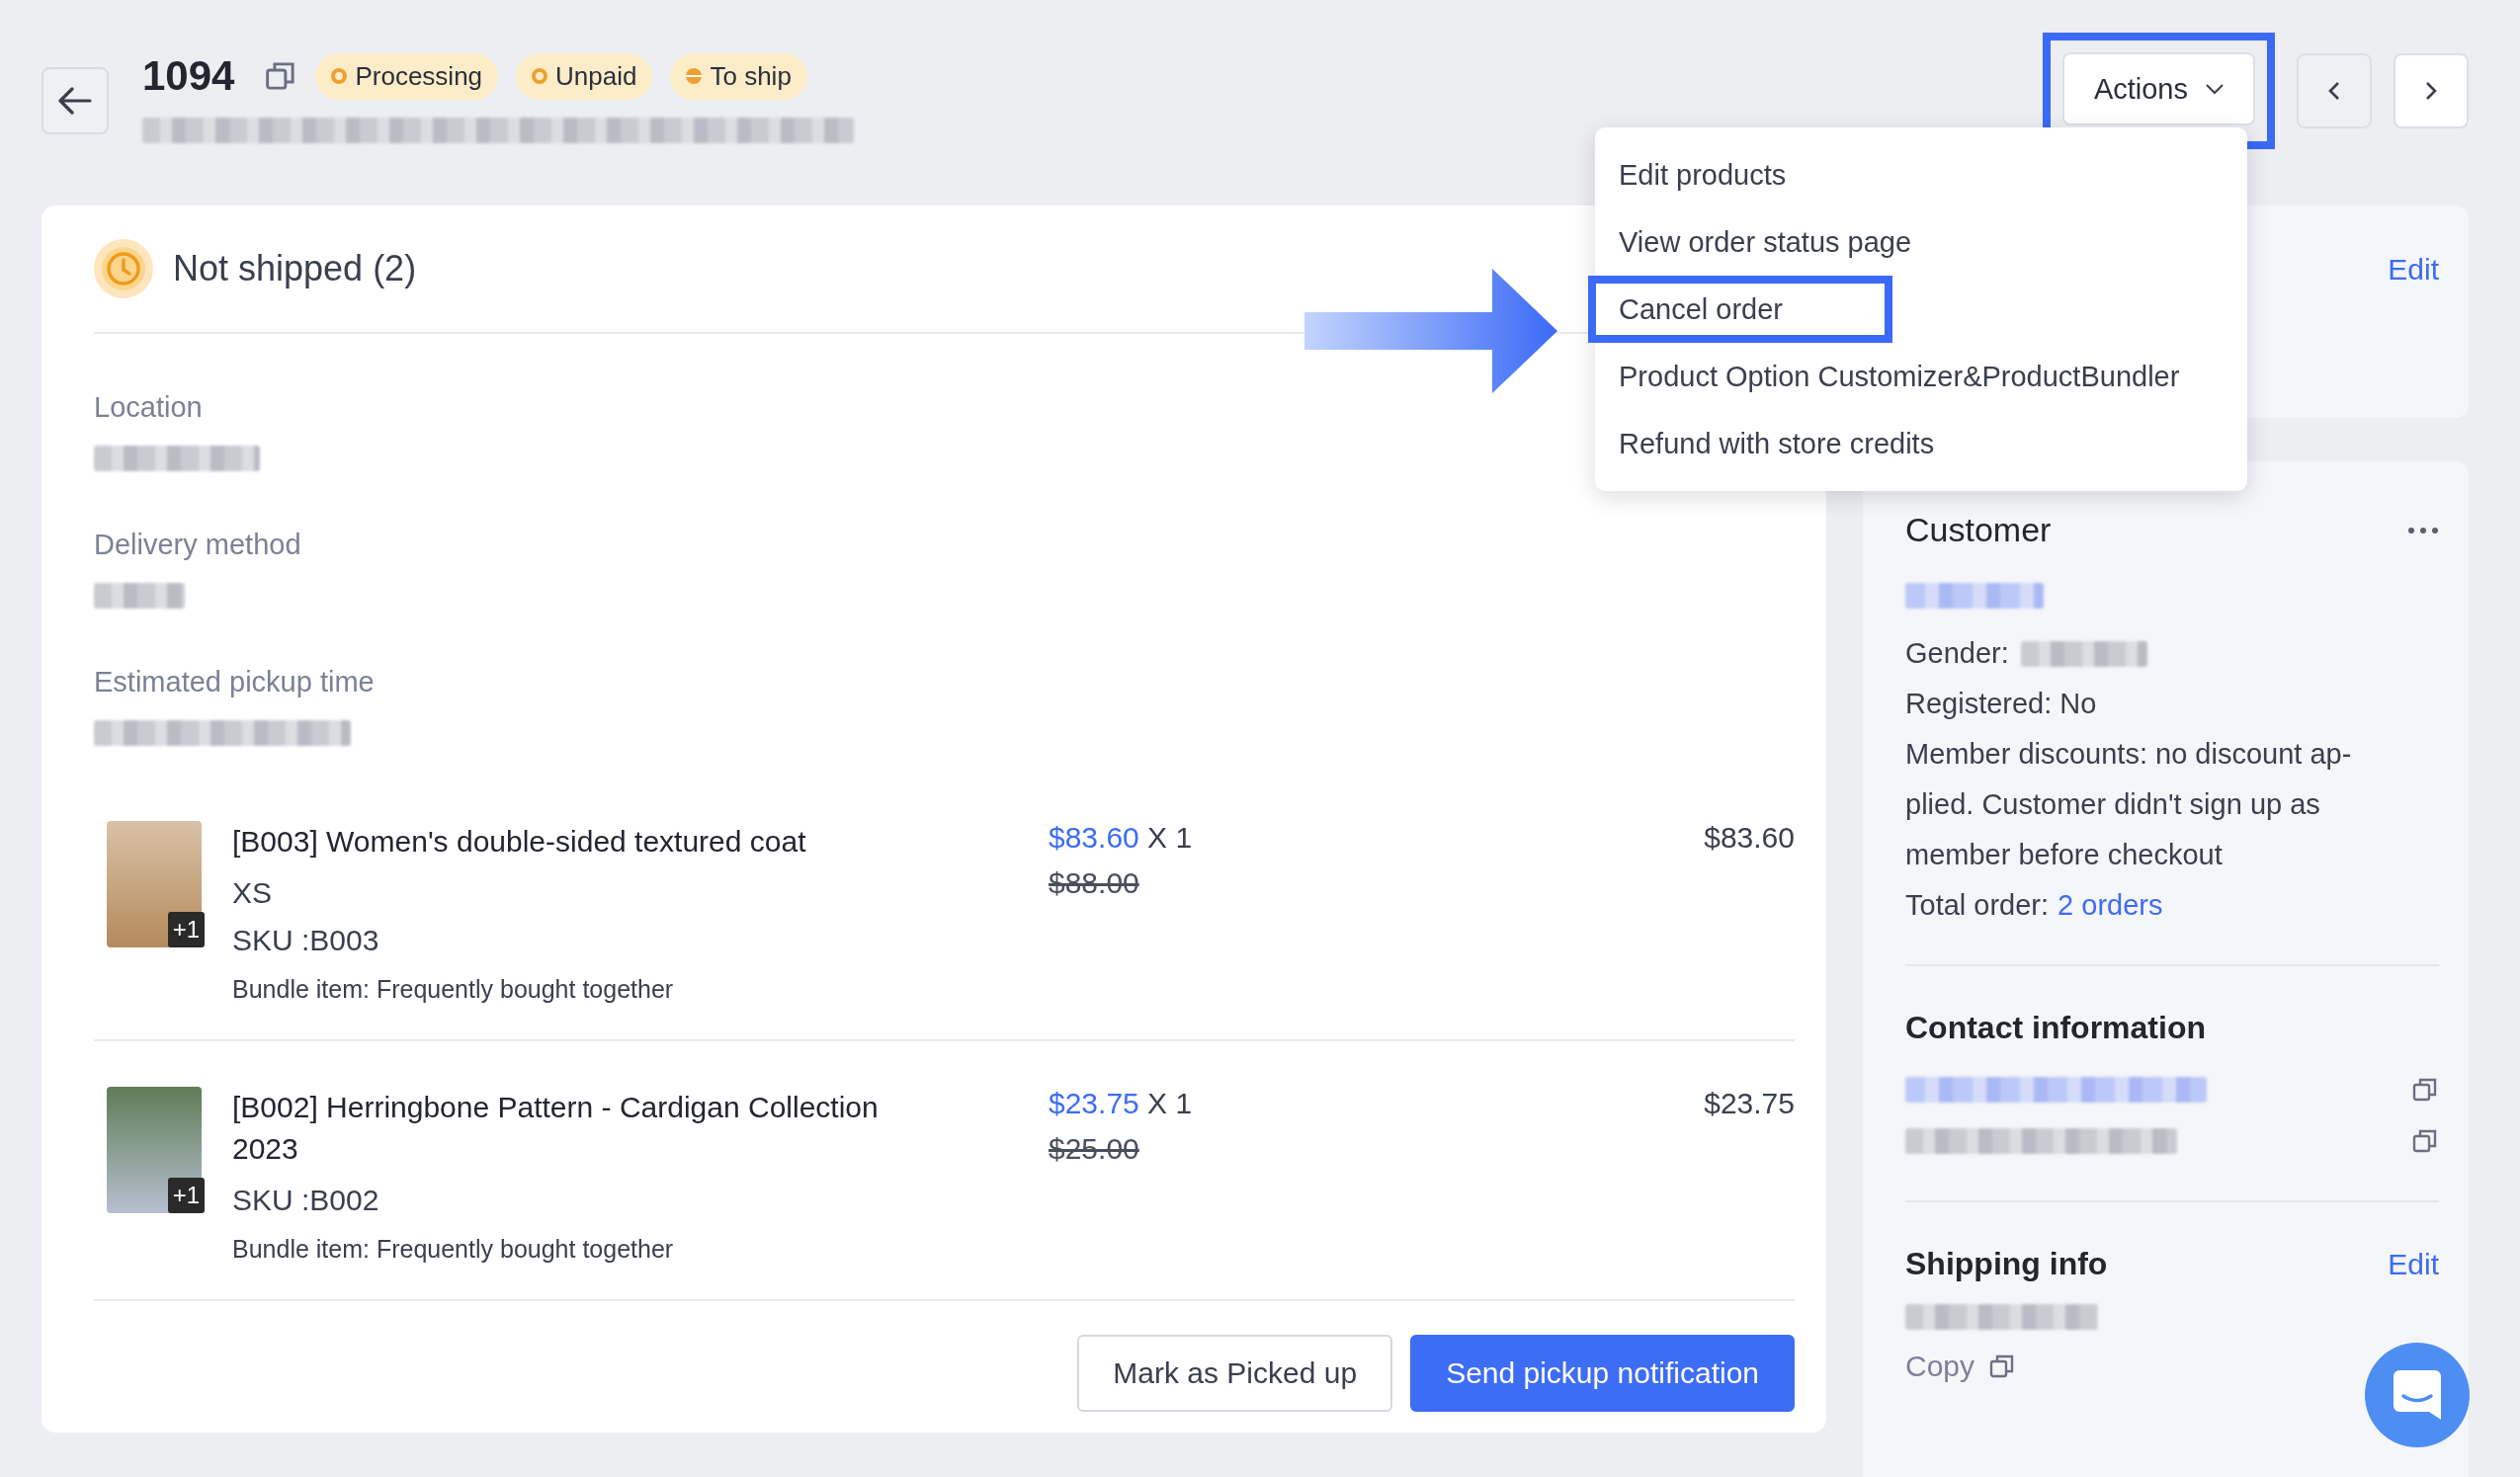 The width and height of the screenshot is (2520, 1477). What do you see at coordinates (2129, 804) in the screenshot?
I see `member-discount-note: Member discounts: no discount ap-plied. Customer didn't sign up as member before checkout` at bounding box center [2129, 804].